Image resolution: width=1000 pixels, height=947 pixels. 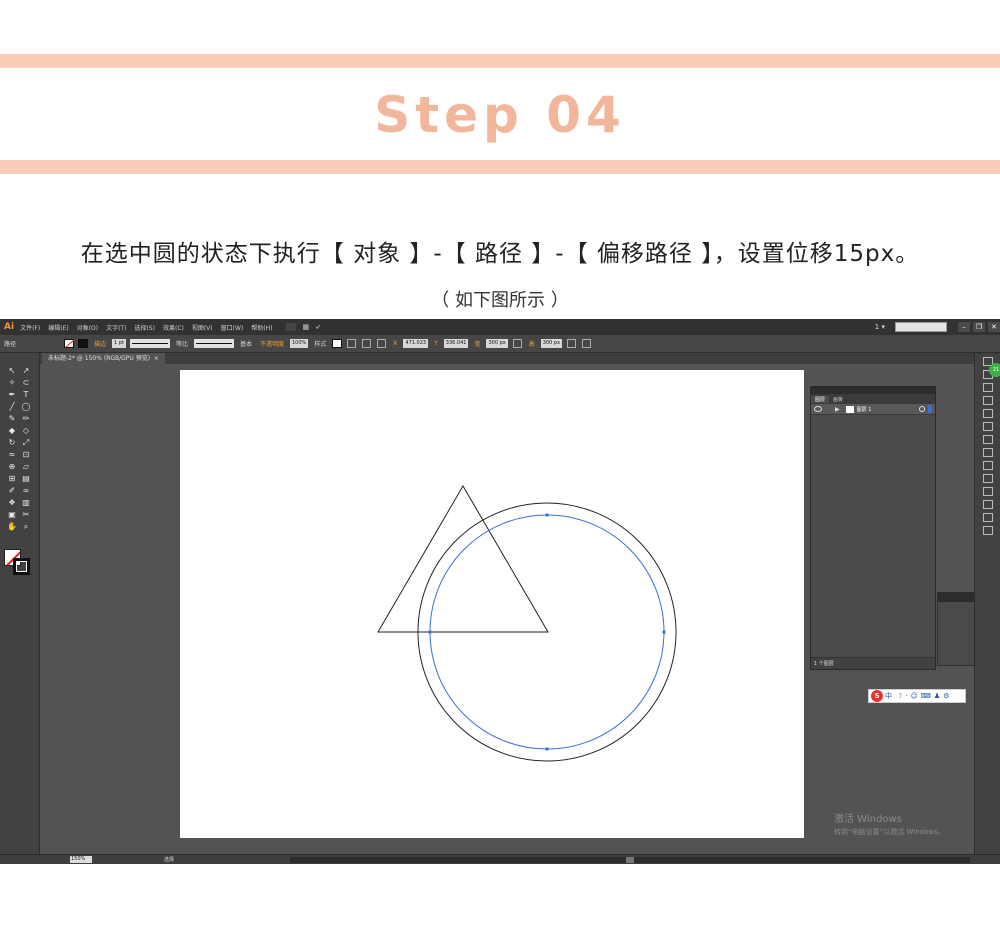 I want to click on brushes-panel-icon, so click(x=987, y=387).